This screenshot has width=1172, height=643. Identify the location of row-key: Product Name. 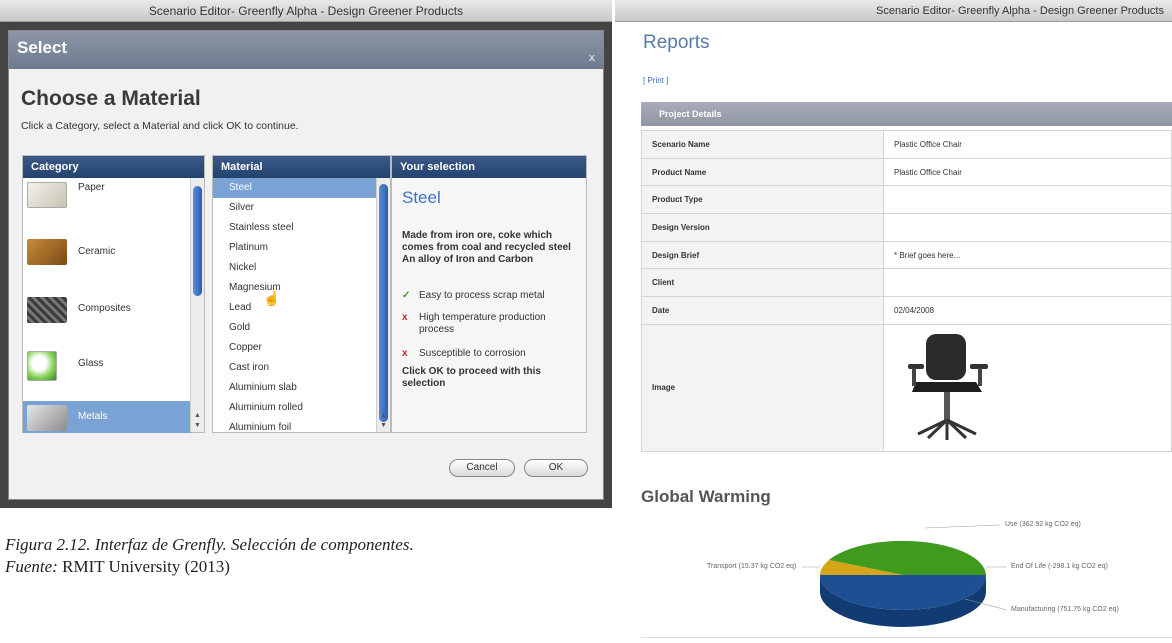
(762, 172).